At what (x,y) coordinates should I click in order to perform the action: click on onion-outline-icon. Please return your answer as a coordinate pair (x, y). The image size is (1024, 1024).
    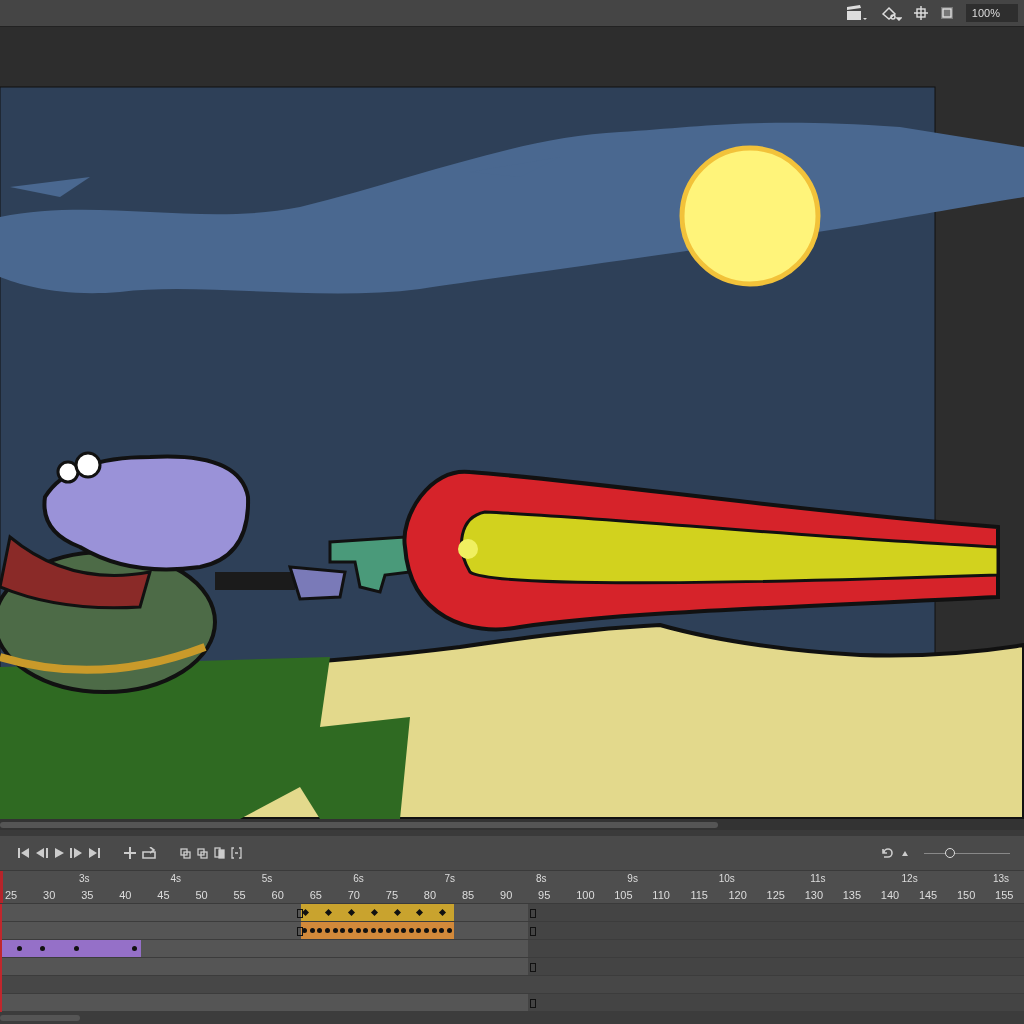
    Looking at the image, I should click on (202, 853).